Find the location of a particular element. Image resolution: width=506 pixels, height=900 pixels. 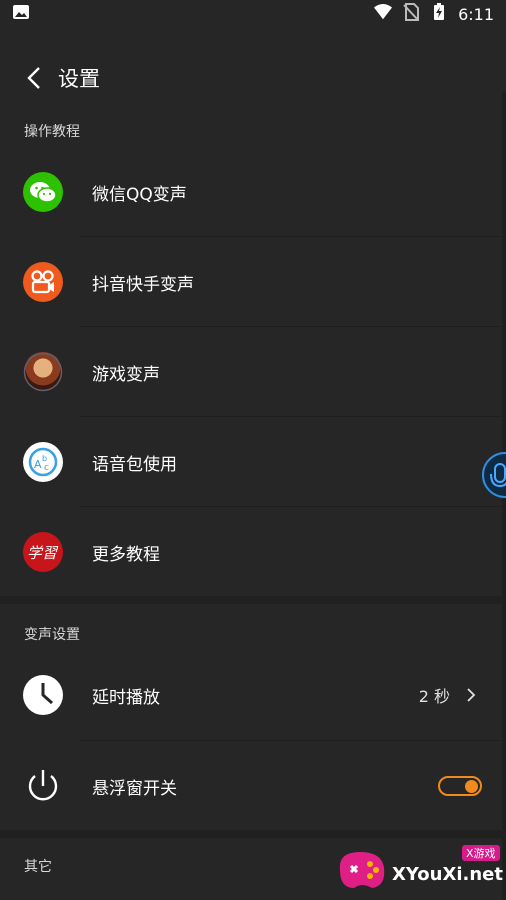

svg-text: 学習 is located at coordinates (43, 553).